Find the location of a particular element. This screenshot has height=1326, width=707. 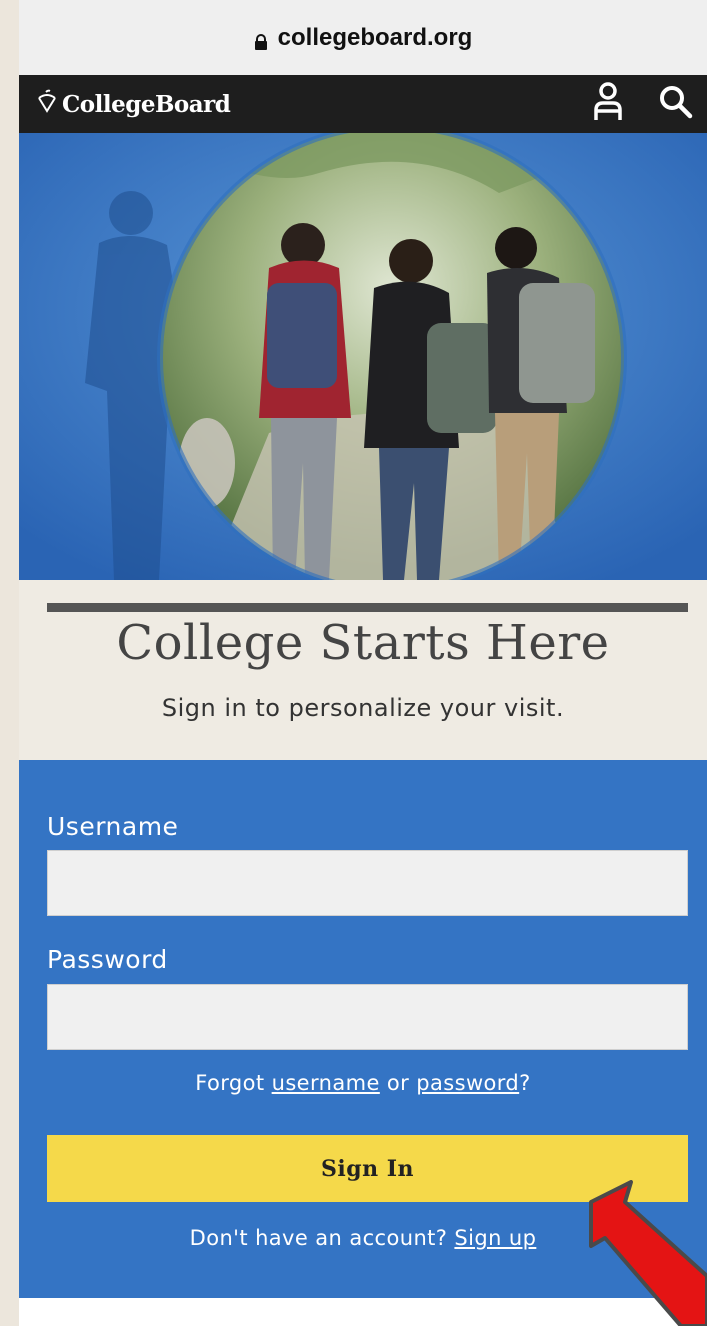

forgot-or: or is located at coordinates (398, 1083).